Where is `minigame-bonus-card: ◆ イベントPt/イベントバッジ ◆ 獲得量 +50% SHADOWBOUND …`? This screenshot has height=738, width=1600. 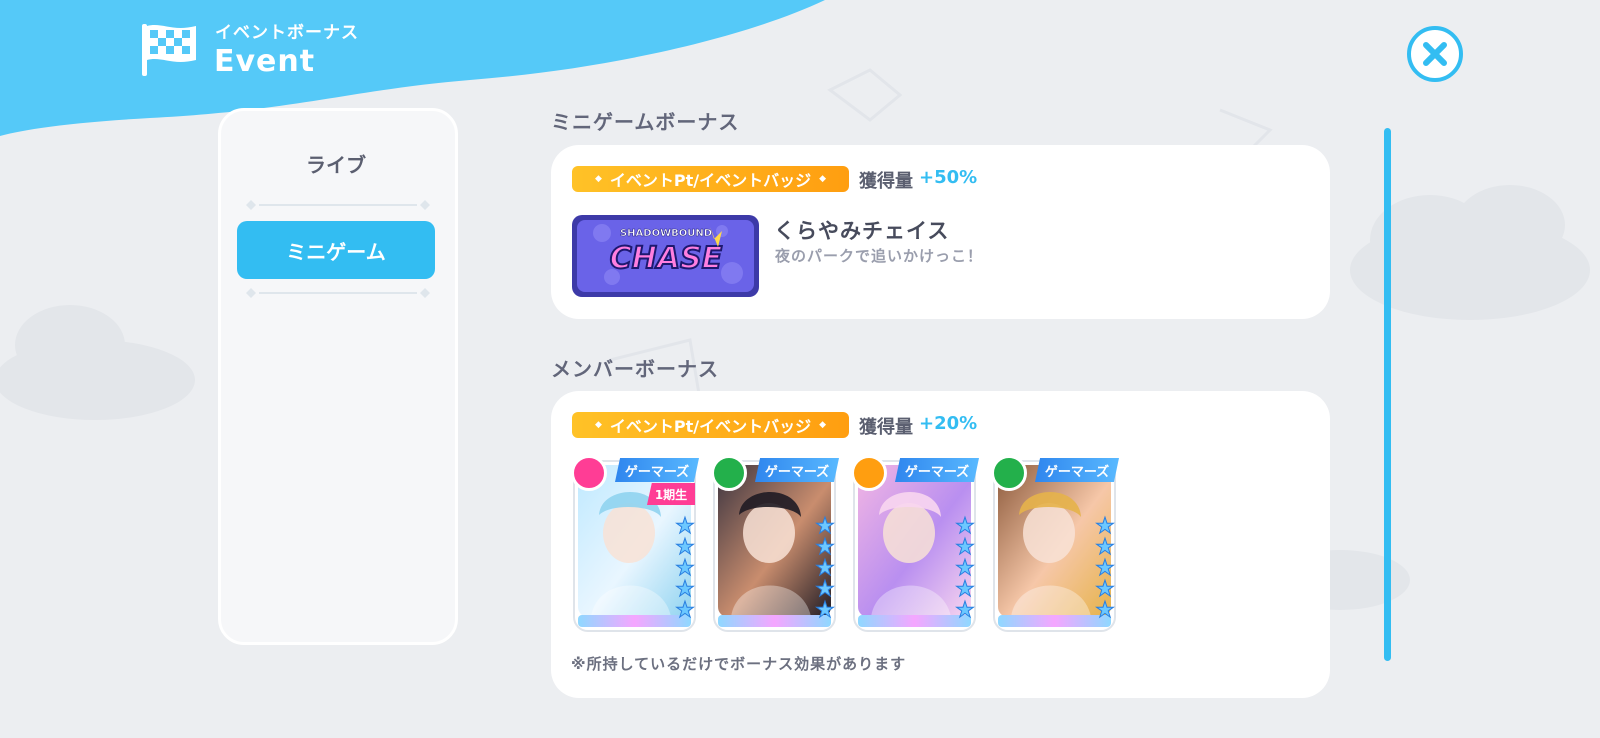 minigame-bonus-card: ◆ イベントPt/イベントバッジ ◆ 獲得量 +50% SHADOWBOUND … is located at coordinates (940, 232).